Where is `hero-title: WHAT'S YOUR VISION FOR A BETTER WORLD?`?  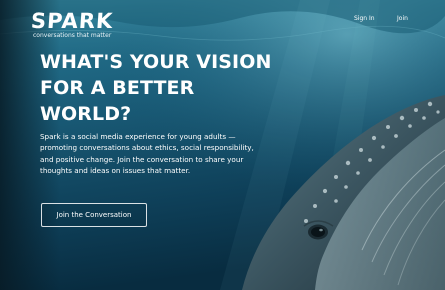
hero-title: WHAT'S YOUR VISION FOR A BETTER WORLD? is located at coordinates (156, 88).